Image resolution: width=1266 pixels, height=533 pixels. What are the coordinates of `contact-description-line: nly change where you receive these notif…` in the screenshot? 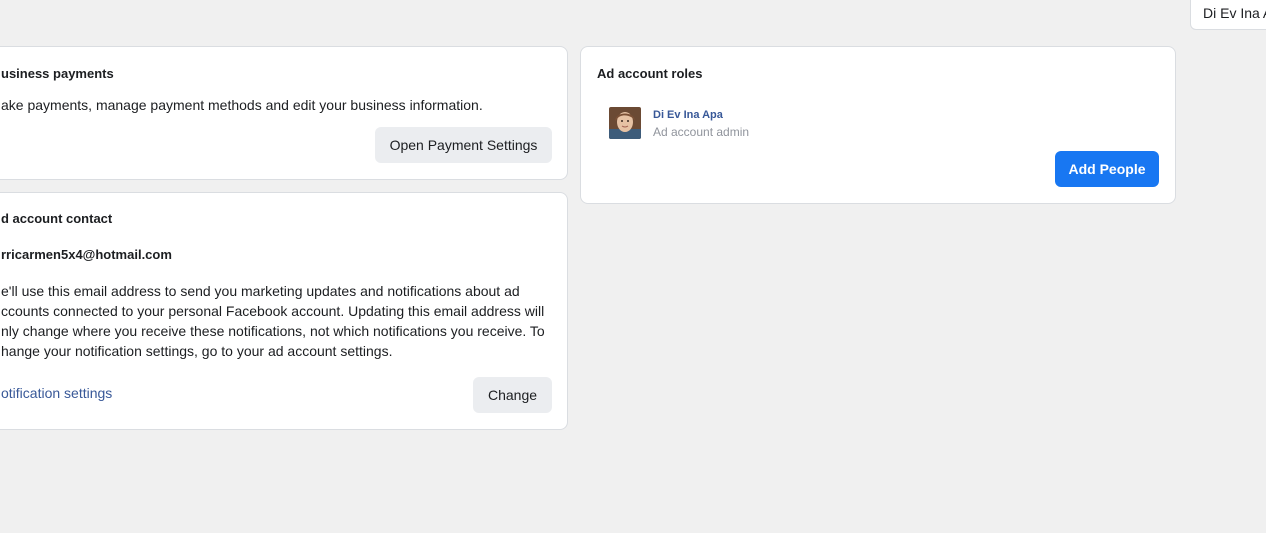 It's located at (273, 331).